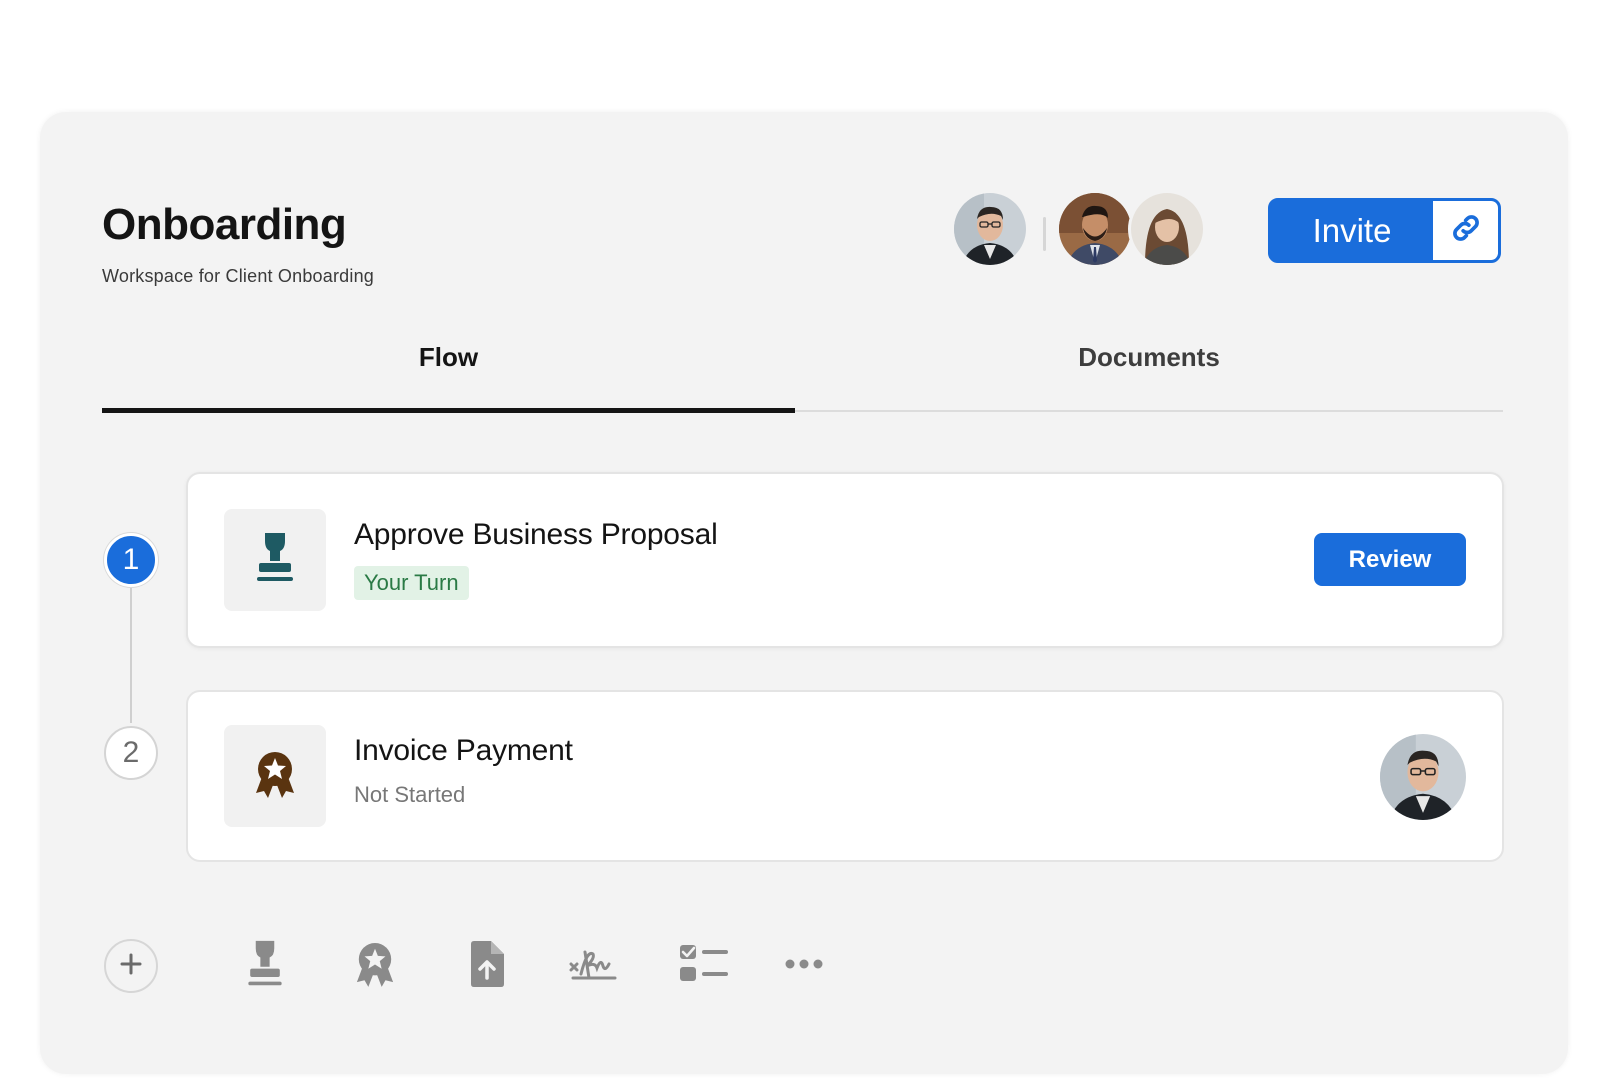 This screenshot has height=1078, width=1600. What do you see at coordinates (411, 583) in the screenshot?
I see `status-badge: Your Turn` at bounding box center [411, 583].